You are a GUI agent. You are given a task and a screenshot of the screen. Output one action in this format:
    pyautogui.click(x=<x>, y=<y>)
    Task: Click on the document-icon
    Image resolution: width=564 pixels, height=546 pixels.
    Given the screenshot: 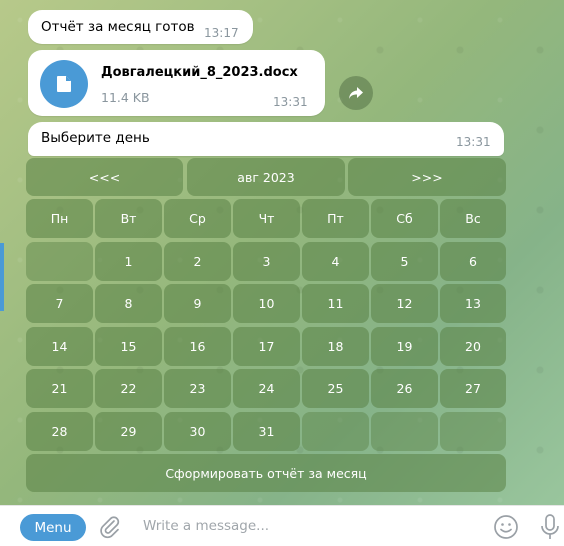 What is the action you would take?
    pyautogui.click(x=64, y=84)
    